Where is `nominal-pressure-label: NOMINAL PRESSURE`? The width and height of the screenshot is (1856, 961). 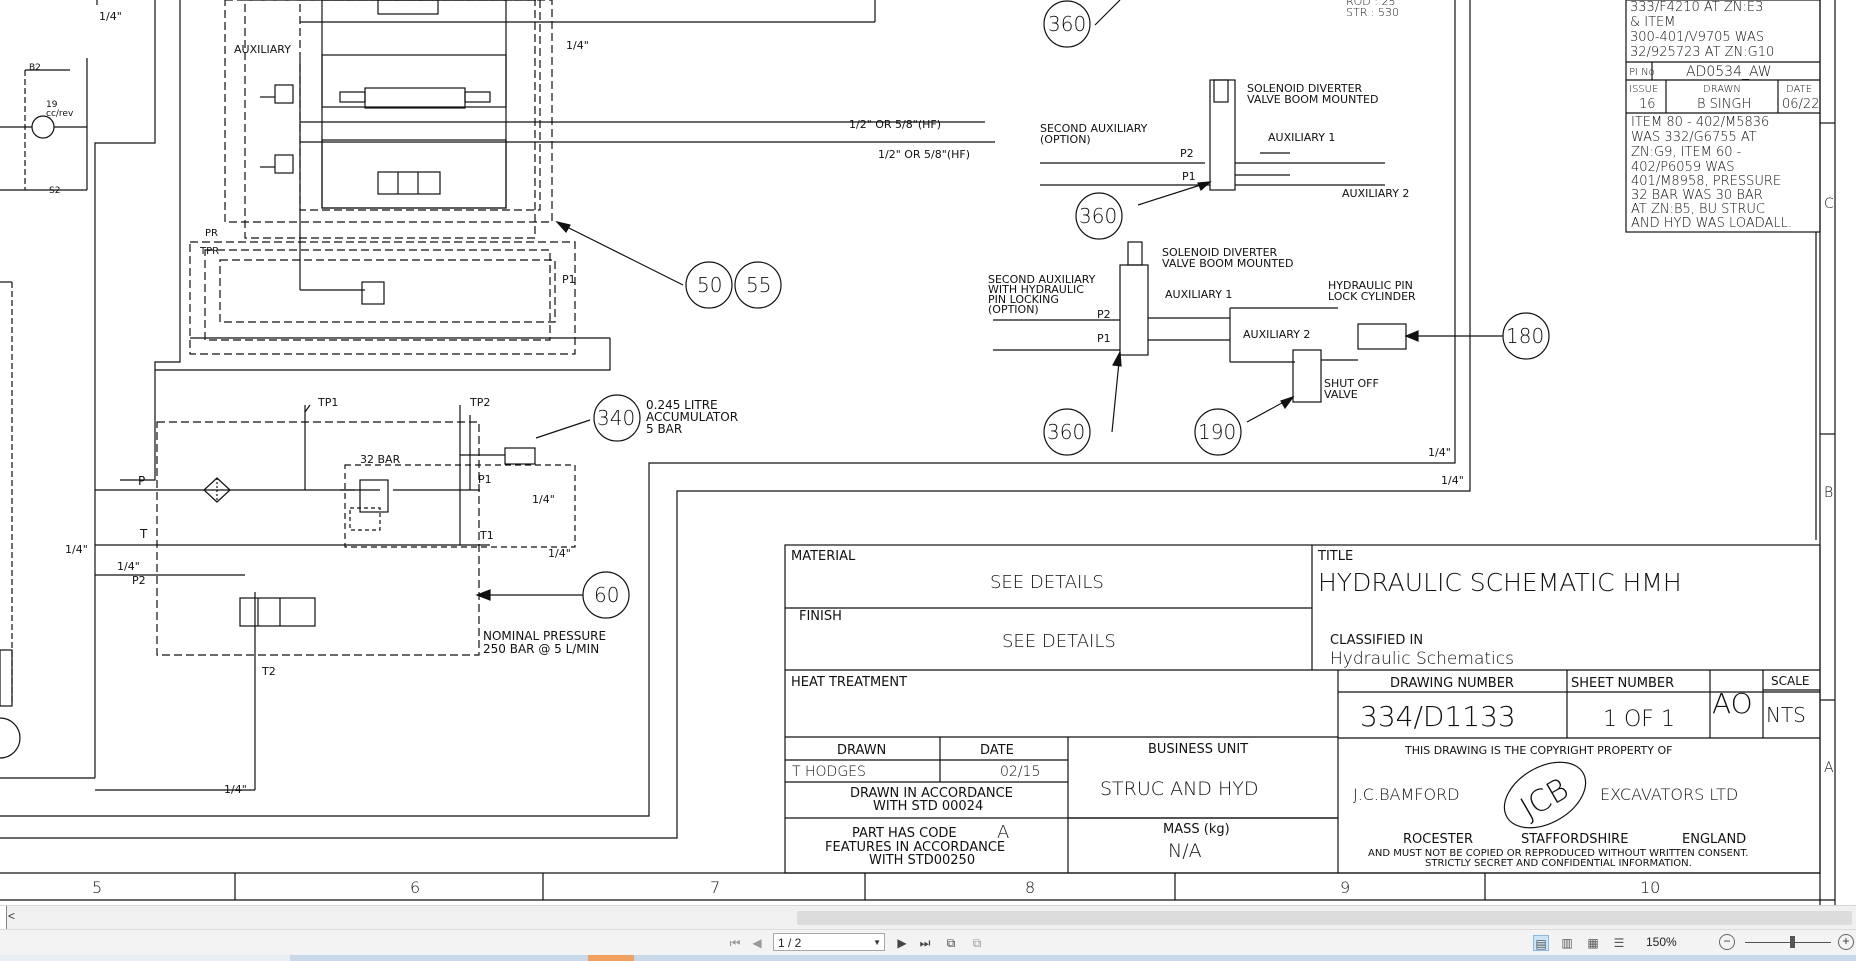
nominal-pressure-label: NOMINAL PRESSURE is located at coordinates (544, 636).